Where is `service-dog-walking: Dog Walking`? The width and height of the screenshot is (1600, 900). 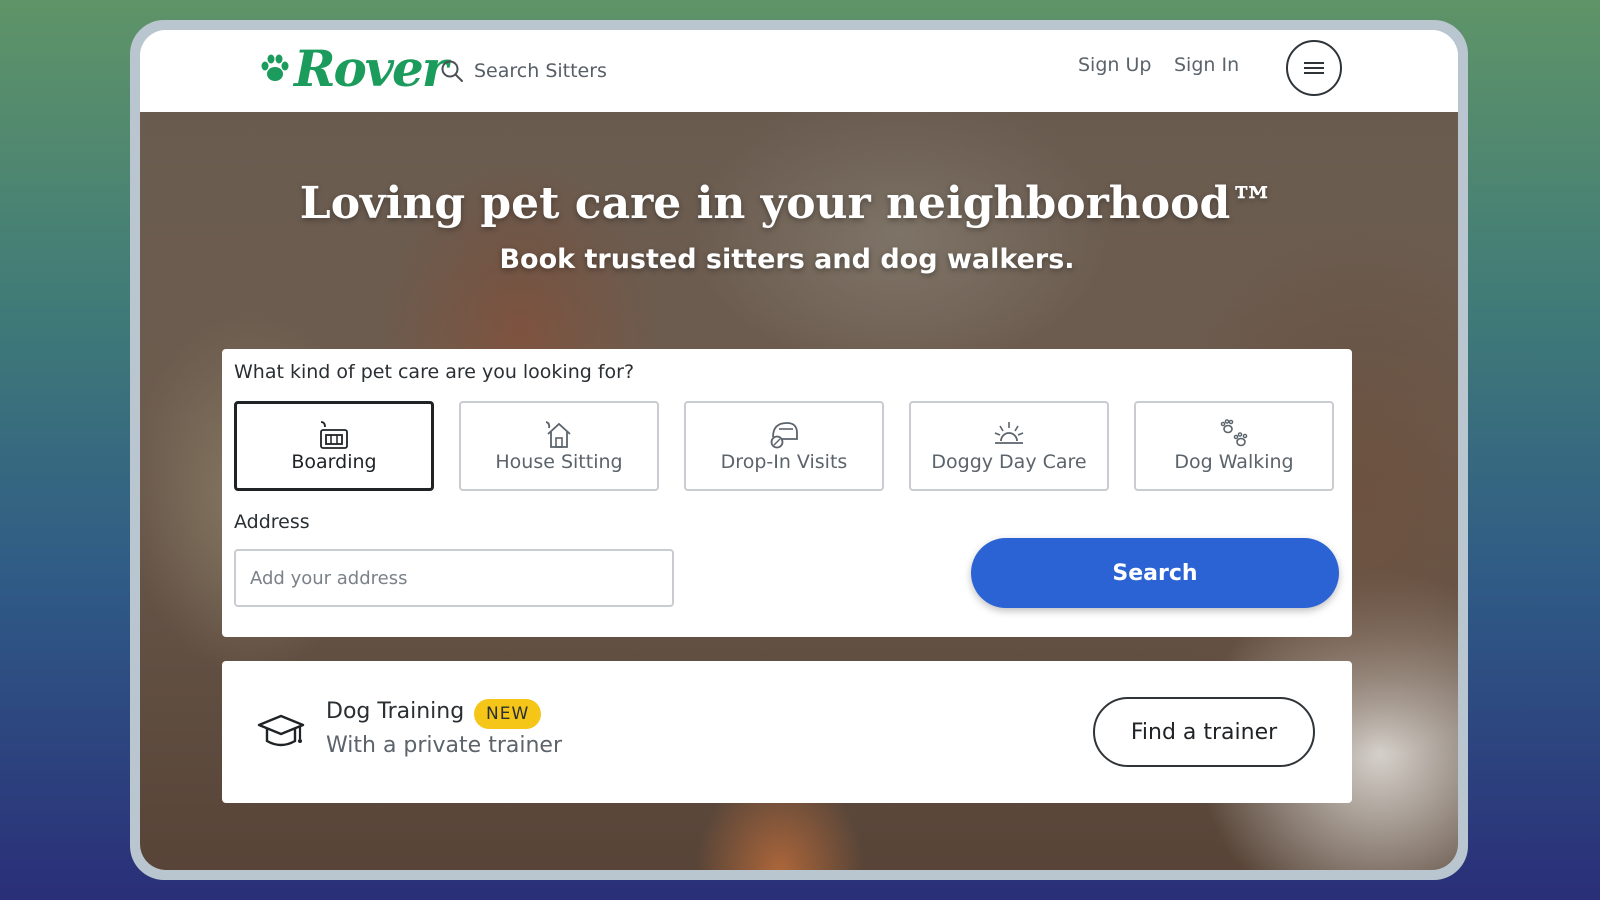 service-dog-walking: Dog Walking is located at coordinates (1234, 446).